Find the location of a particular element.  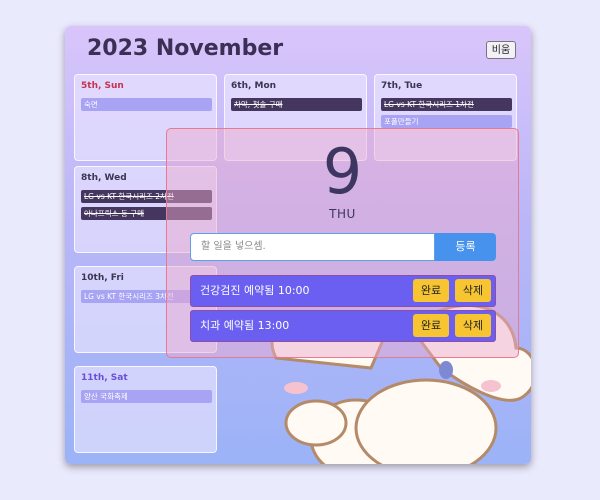

selected-day-number: 9 is located at coordinates (342, 171).